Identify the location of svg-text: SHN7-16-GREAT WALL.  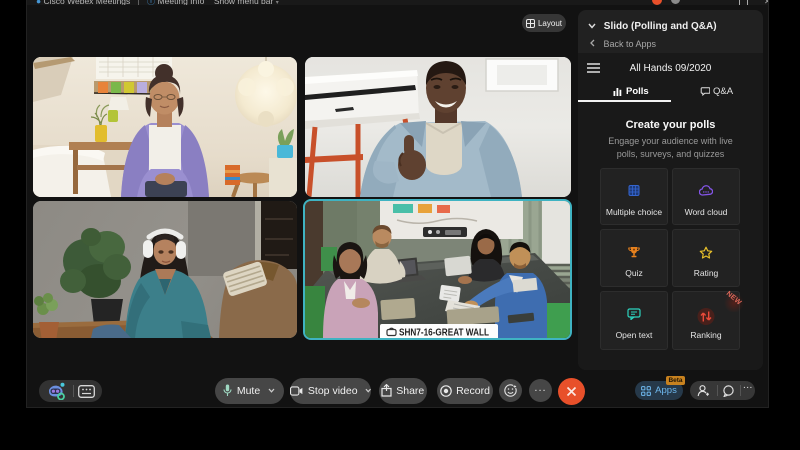
(444, 333).